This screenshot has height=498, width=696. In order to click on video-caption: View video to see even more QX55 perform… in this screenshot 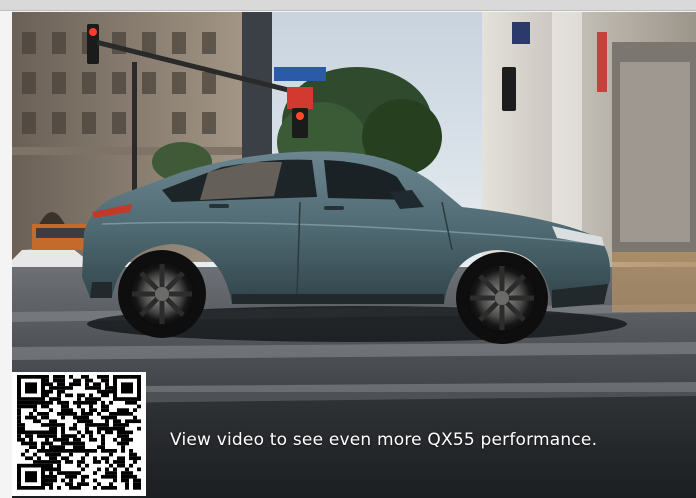, I will do `click(384, 440)`.